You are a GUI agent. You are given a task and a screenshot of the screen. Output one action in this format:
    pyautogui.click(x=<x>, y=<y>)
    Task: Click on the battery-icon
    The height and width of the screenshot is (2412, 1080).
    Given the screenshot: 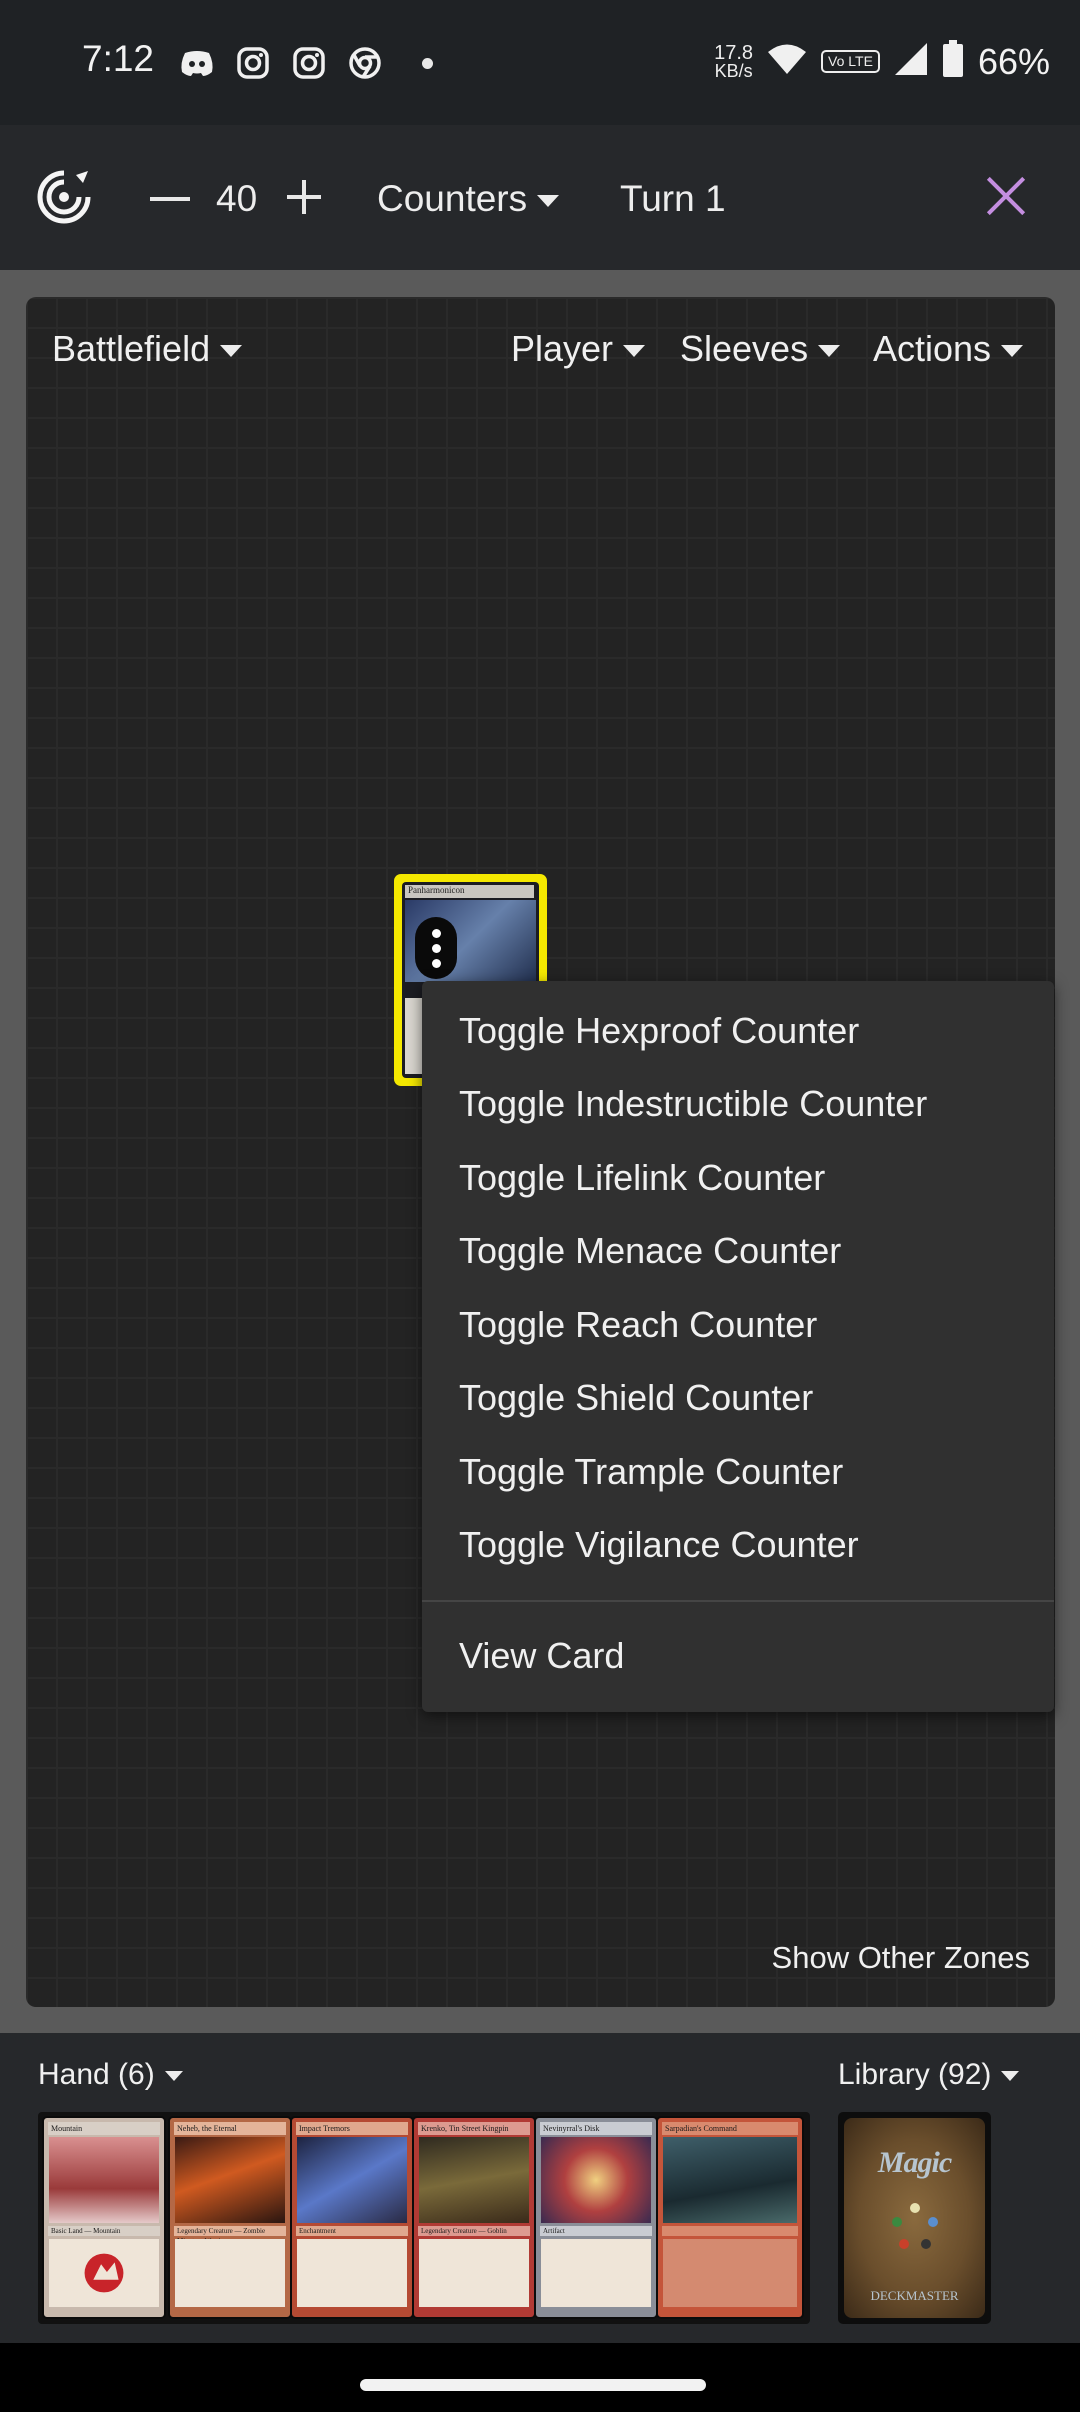 What is the action you would take?
    pyautogui.click(x=953, y=61)
    